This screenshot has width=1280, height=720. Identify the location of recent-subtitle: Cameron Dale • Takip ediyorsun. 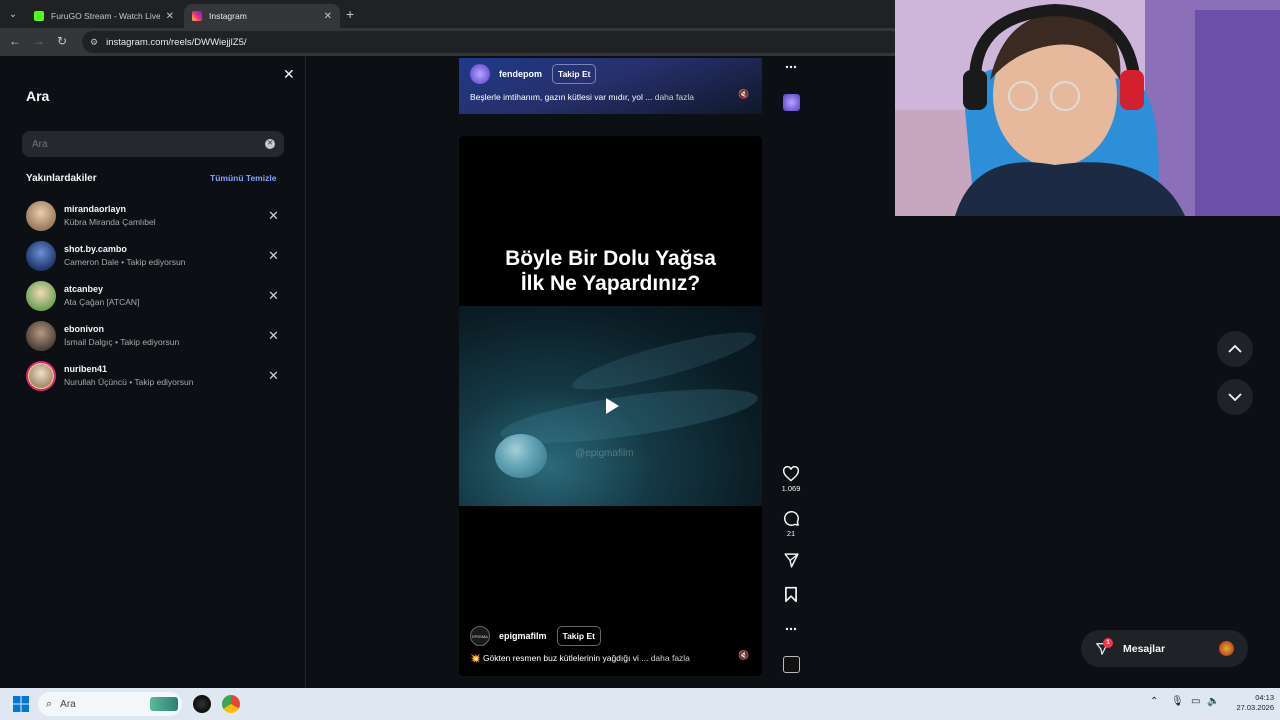
(125, 262).